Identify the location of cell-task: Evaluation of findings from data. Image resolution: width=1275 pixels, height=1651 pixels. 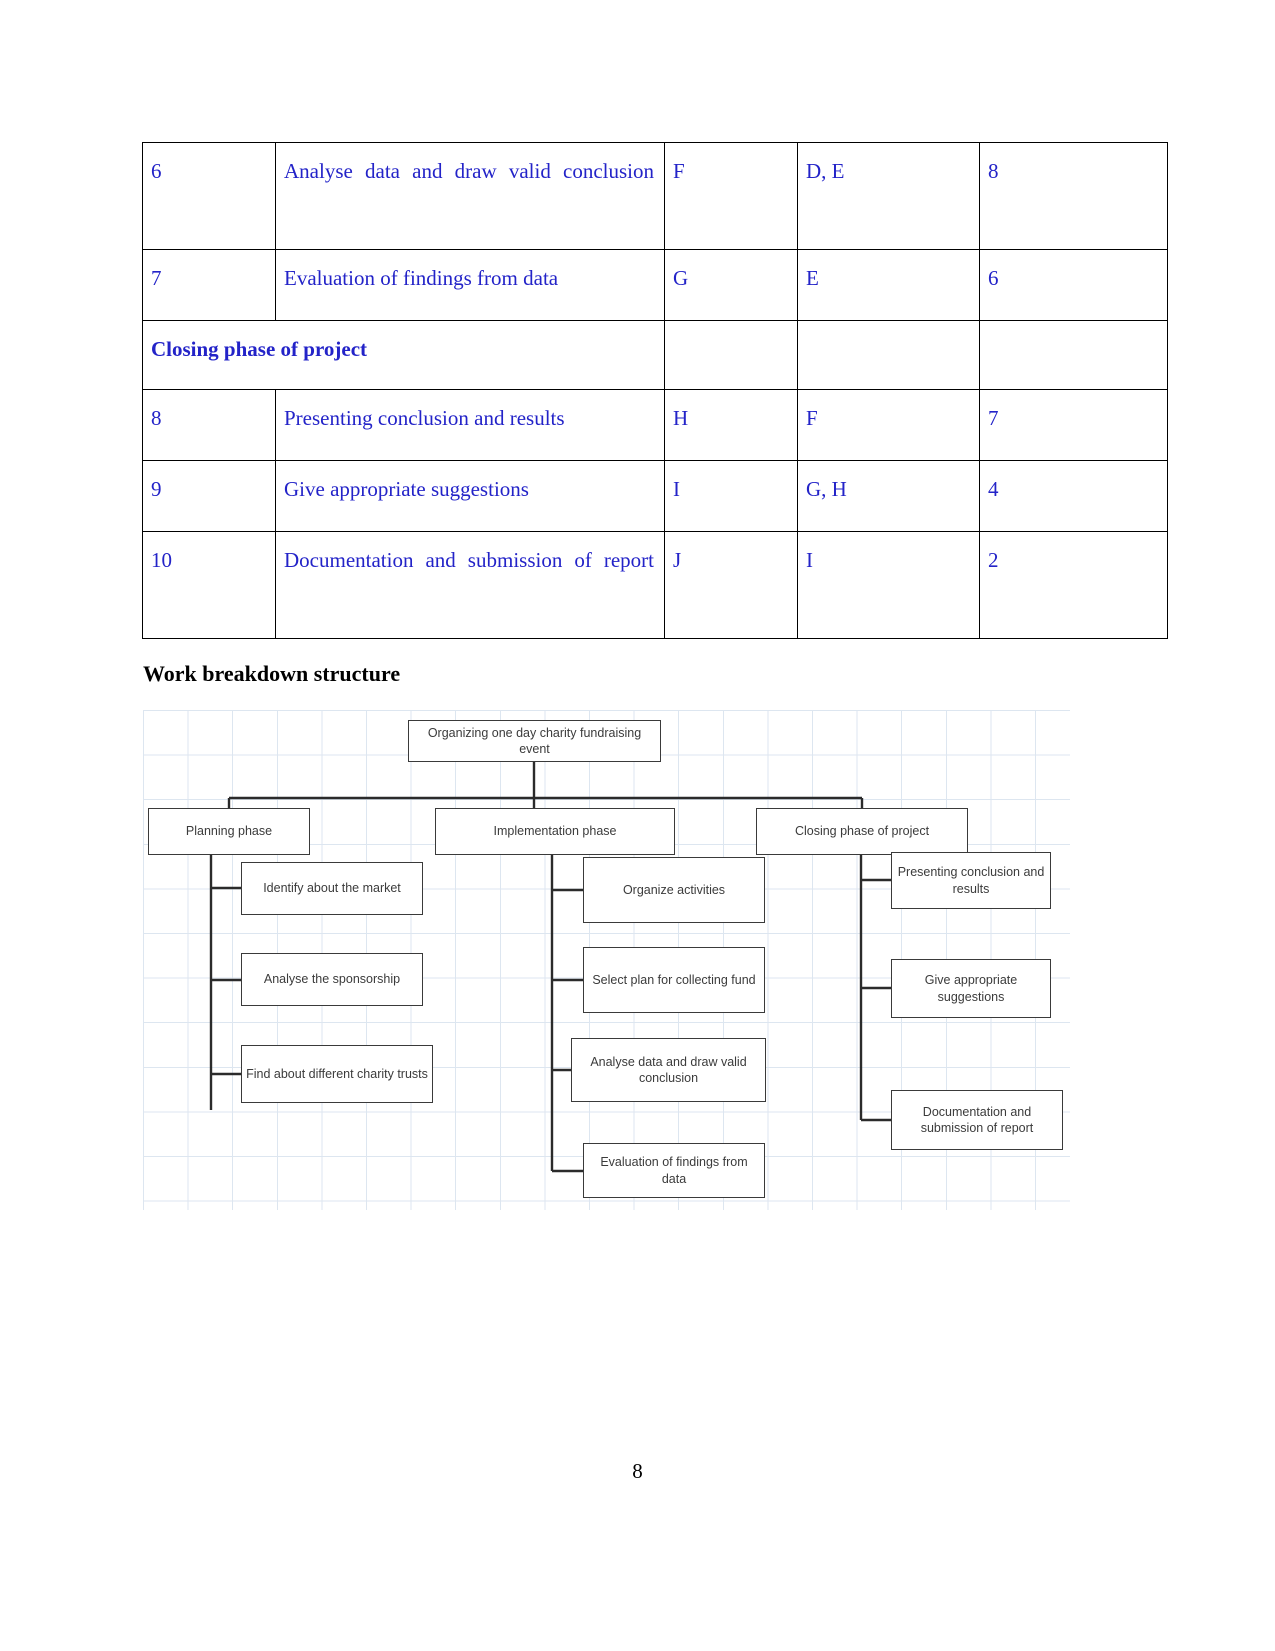
(470, 285).